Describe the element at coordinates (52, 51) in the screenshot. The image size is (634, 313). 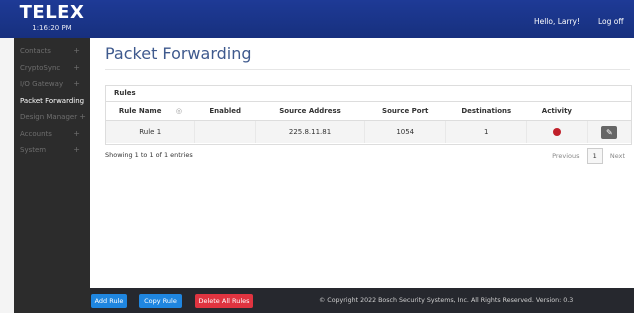
I see `sidebar-item-contacts: Contacts +` at that location.